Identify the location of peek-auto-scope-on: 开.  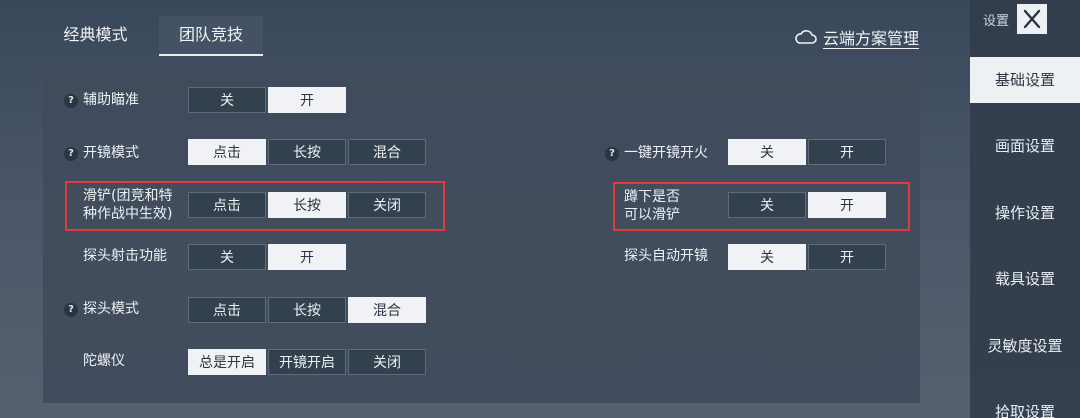
(847, 257).